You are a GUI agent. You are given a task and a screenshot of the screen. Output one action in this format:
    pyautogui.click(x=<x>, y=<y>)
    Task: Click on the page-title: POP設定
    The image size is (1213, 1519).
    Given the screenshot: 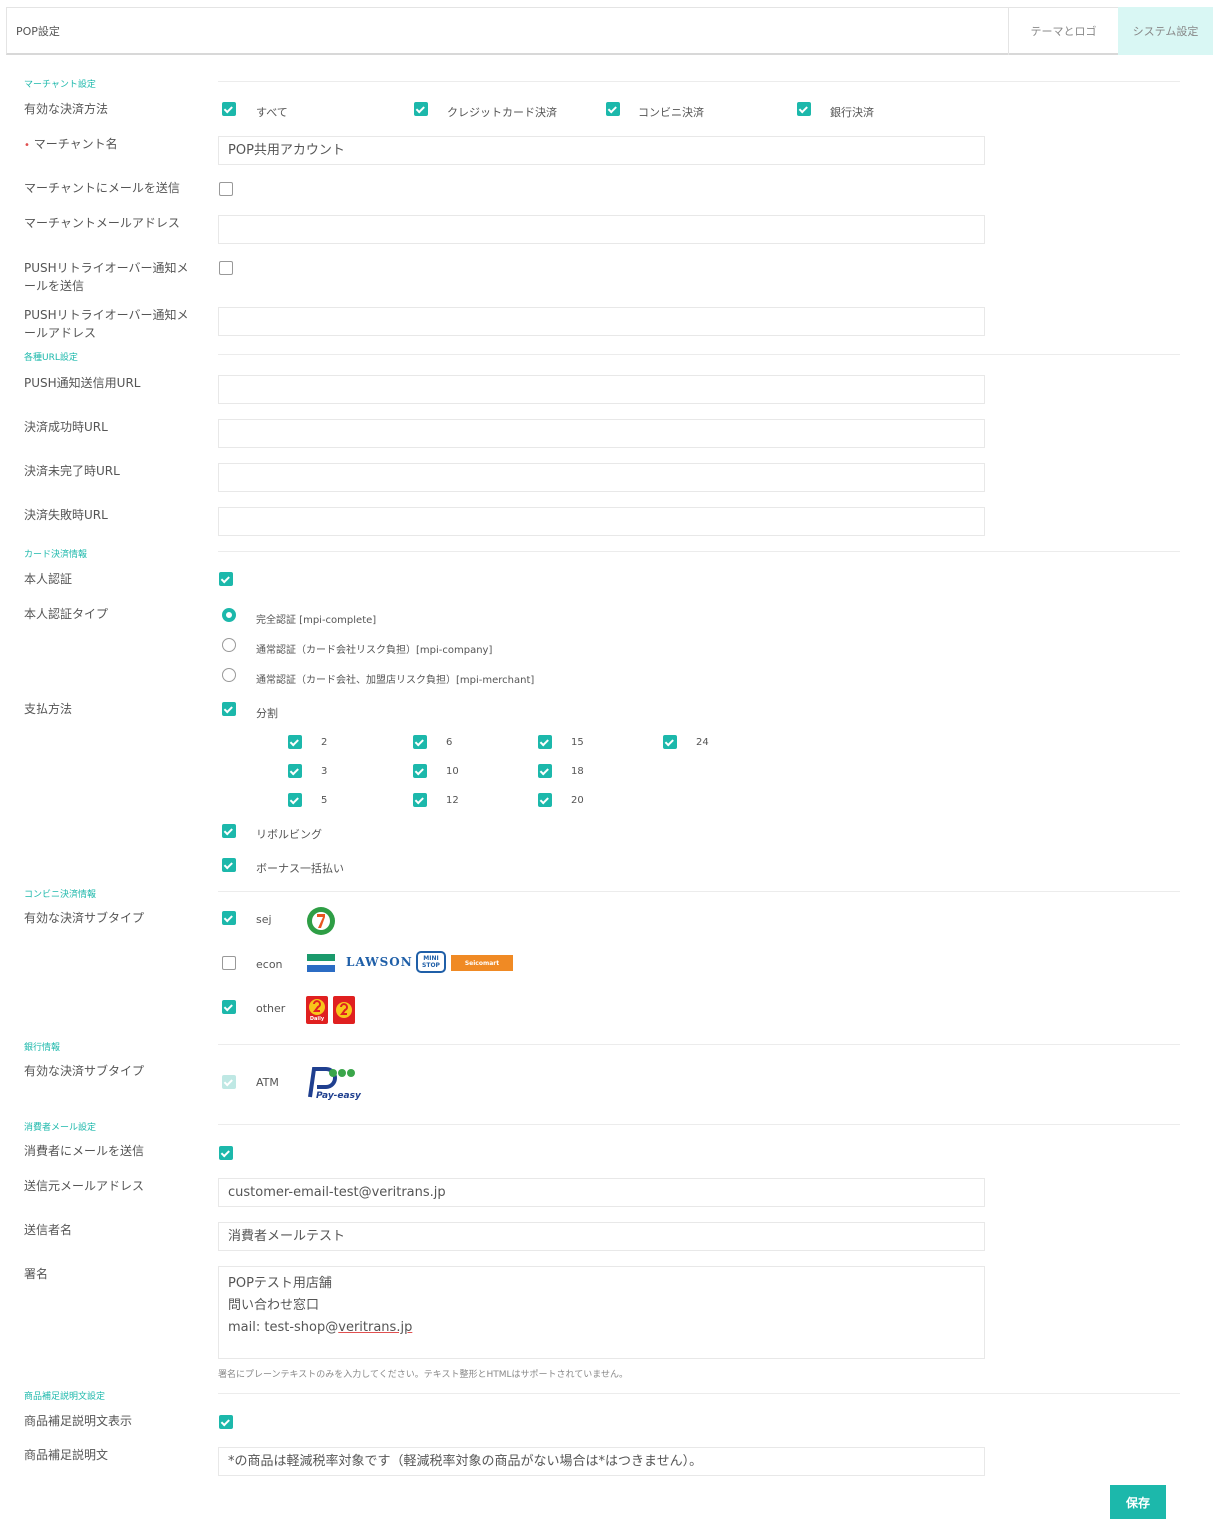 What is the action you would take?
    pyautogui.click(x=38, y=31)
    